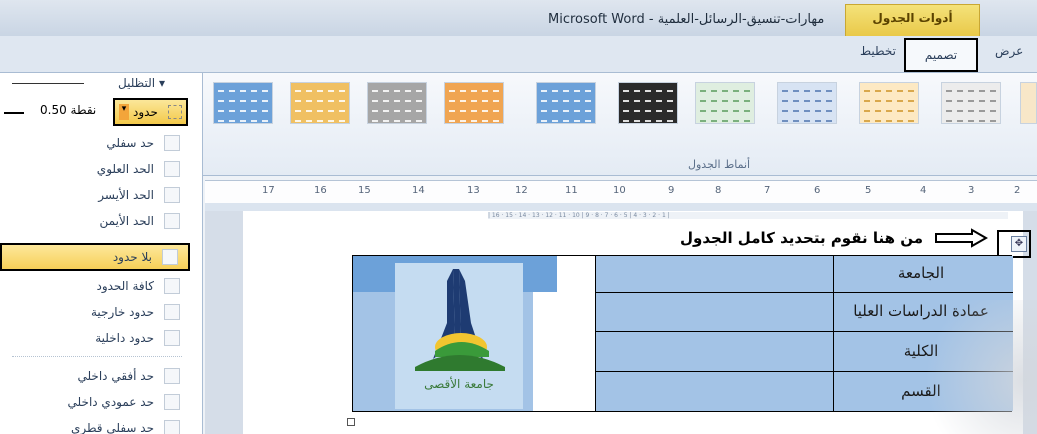  Describe the element at coordinates (459, 336) in the screenshot. I see `university-logo: جامعة الأقصى` at that location.